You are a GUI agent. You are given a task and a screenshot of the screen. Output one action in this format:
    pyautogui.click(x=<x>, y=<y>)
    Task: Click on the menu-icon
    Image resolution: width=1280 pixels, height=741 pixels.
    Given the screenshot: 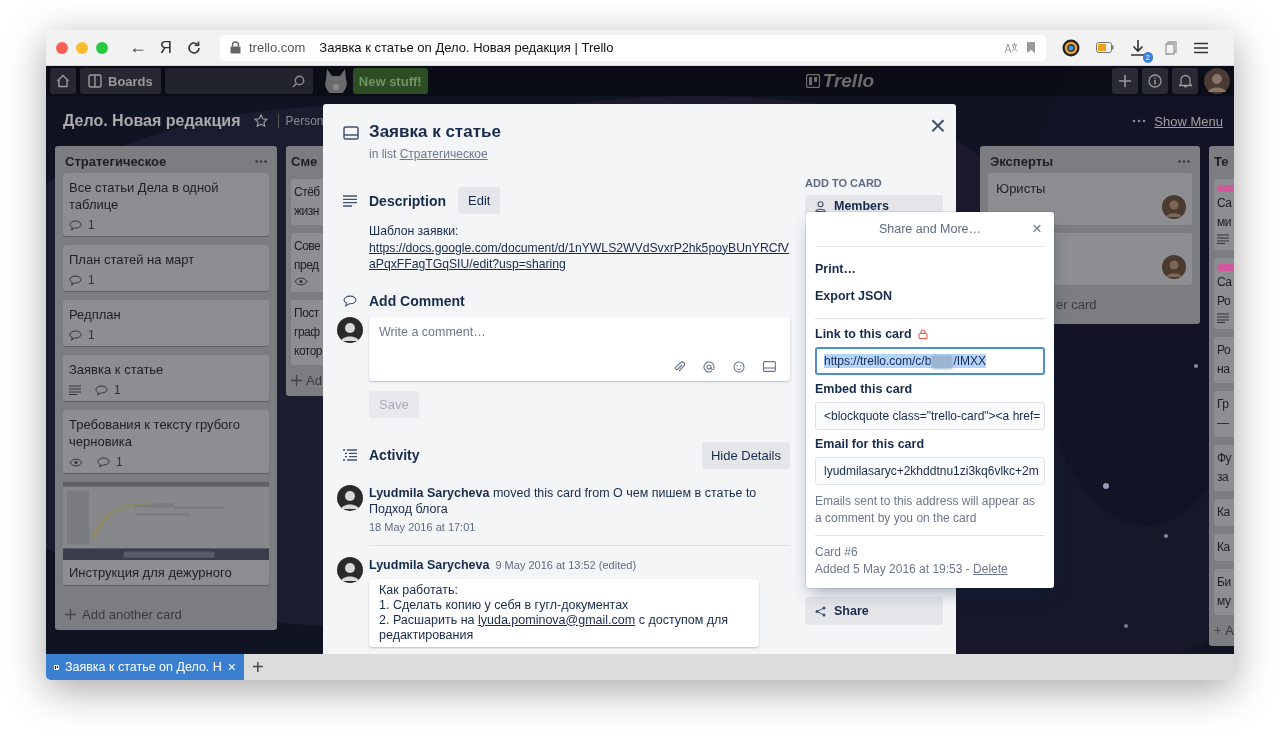 What is the action you would take?
    pyautogui.click(x=1201, y=47)
    